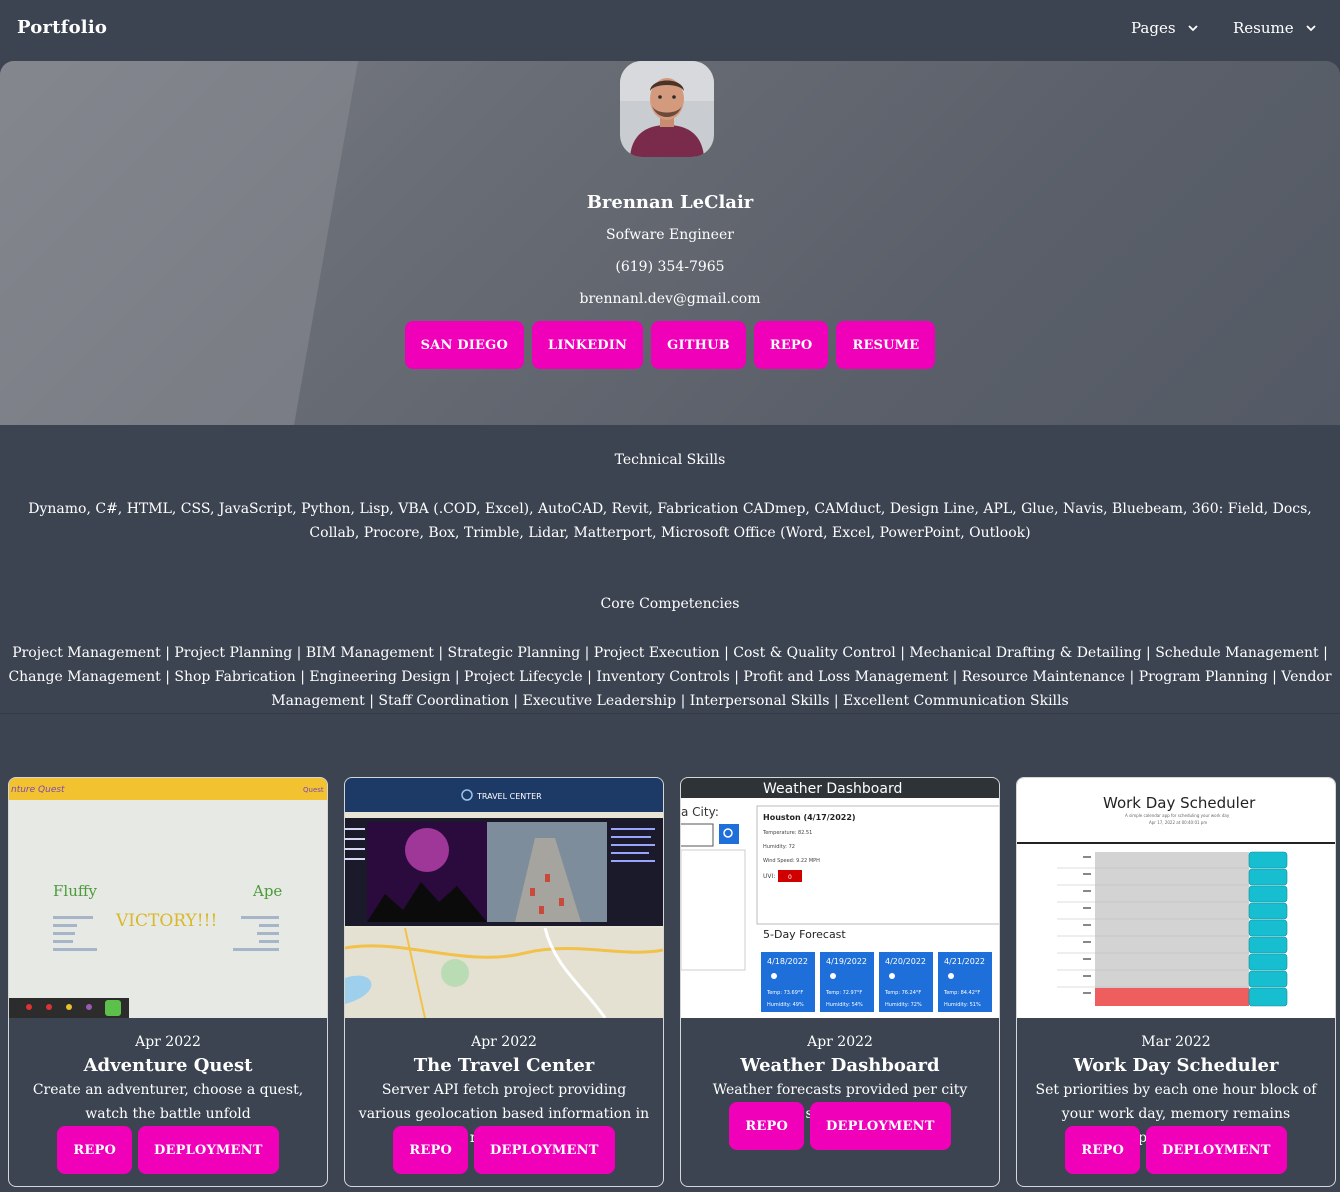  I want to click on svg-text: 4/21/2022, so click(964, 961).